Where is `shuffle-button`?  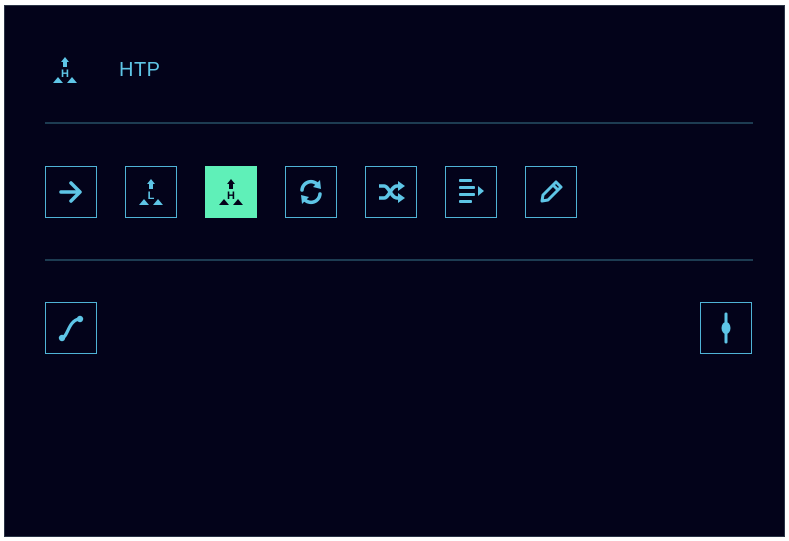
shuffle-button is located at coordinates (391, 192).